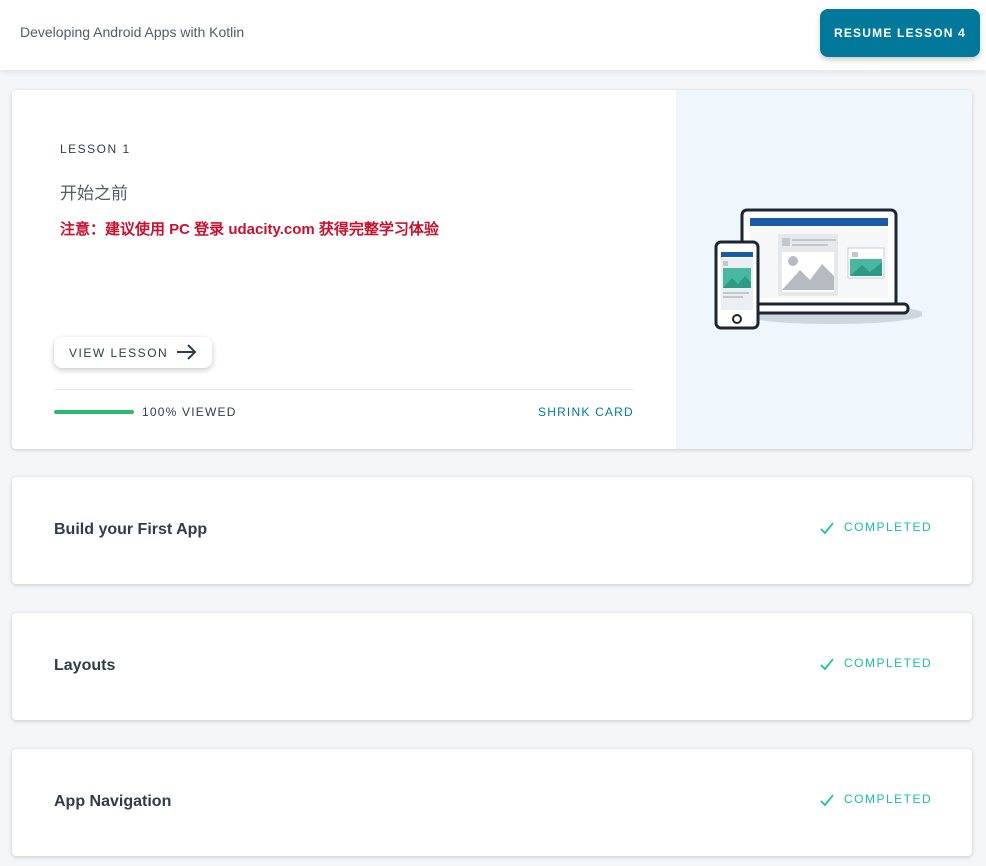 The height and width of the screenshot is (866, 986). Describe the element at coordinates (95, 149) in the screenshot. I see `lesson-number-label: LESSON 1` at that location.